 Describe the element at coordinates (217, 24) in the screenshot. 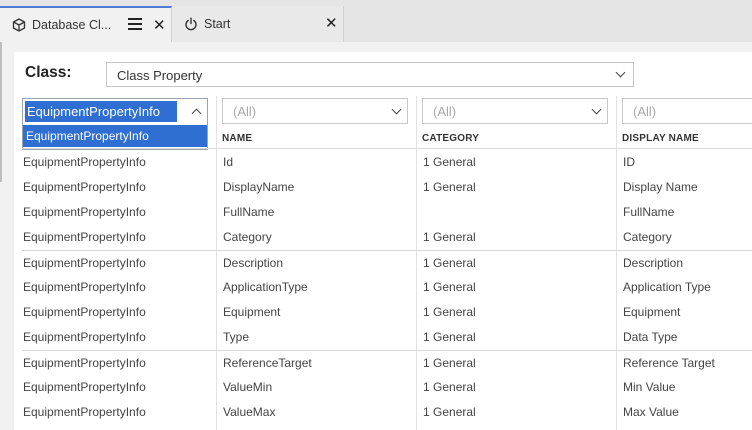

I see `tab-label: Start` at that location.